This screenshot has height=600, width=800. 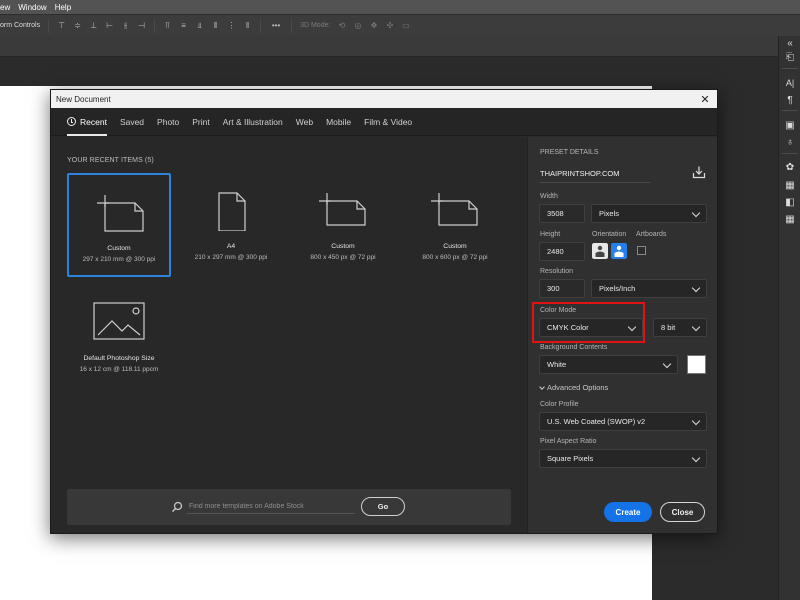 What do you see at coordinates (680, 327) in the screenshot?
I see `bit-depth-select: 8 bit` at bounding box center [680, 327].